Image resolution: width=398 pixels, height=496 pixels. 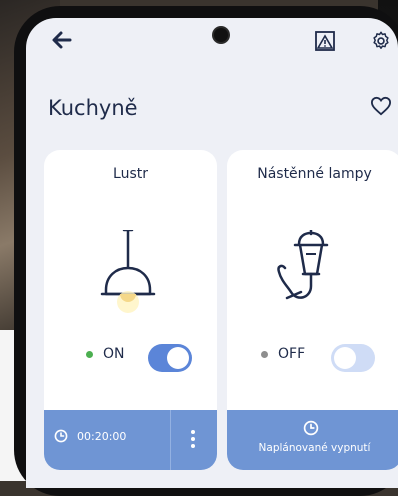 I want to click on scheduled-off-label: Naplánované vypnutí, so click(x=314, y=448).